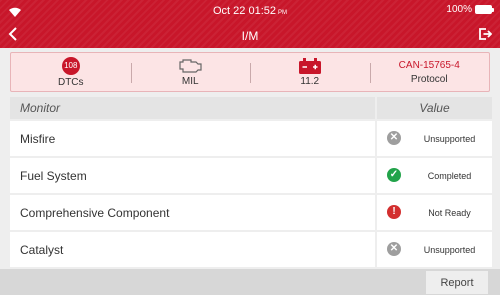  What do you see at coordinates (449, 212) in the screenshot?
I see `status-text: Not Ready` at bounding box center [449, 212].